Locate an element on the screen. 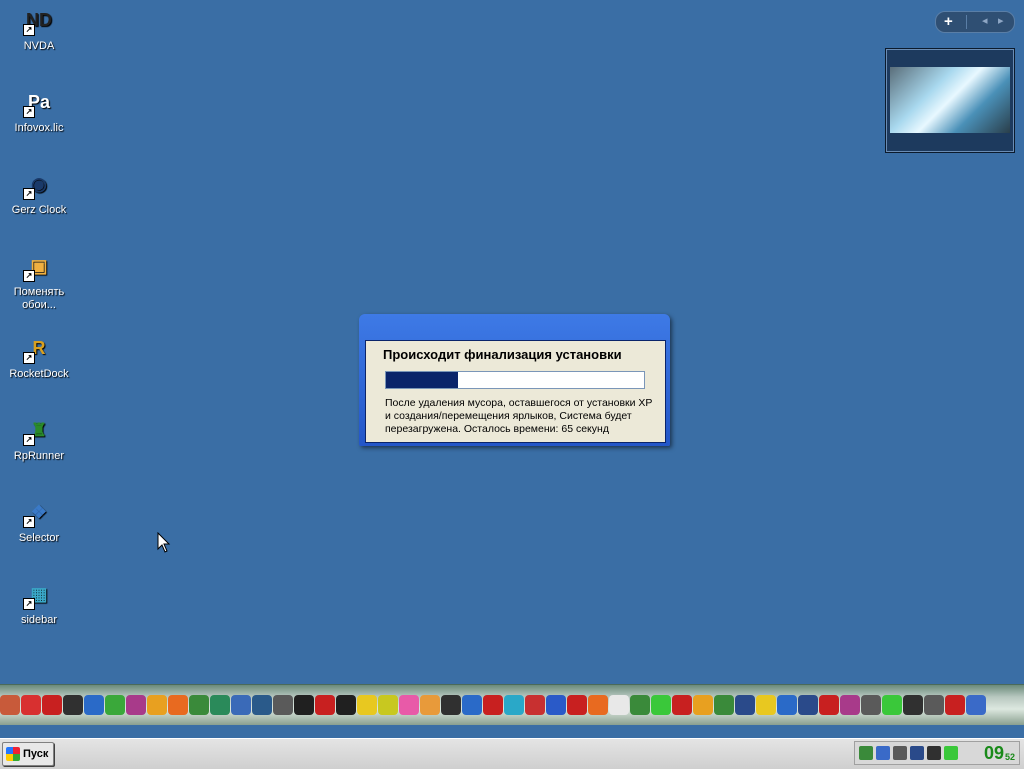 The height and width of the screenshot is (769, 1024). slideshow-gadget is located at coordinates (950, 100).